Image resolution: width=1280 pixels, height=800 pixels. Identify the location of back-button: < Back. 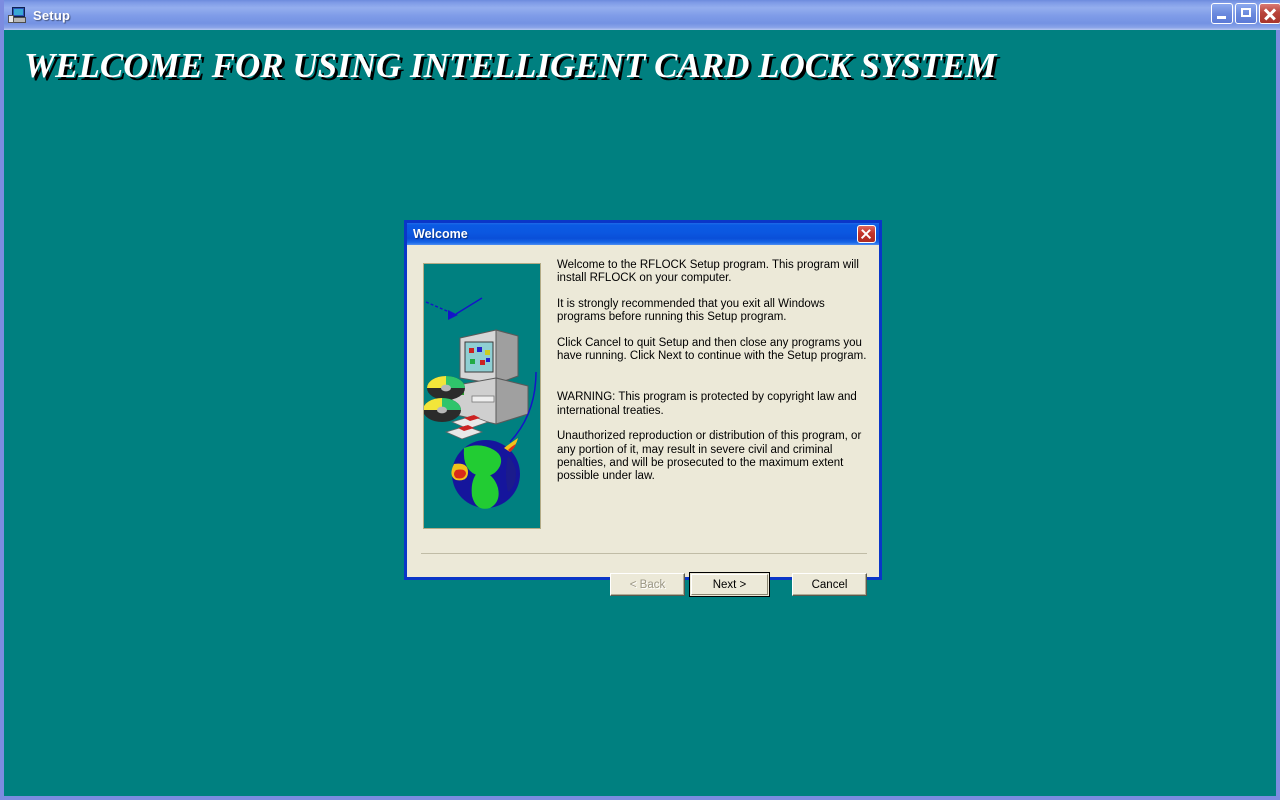
(647, 584).